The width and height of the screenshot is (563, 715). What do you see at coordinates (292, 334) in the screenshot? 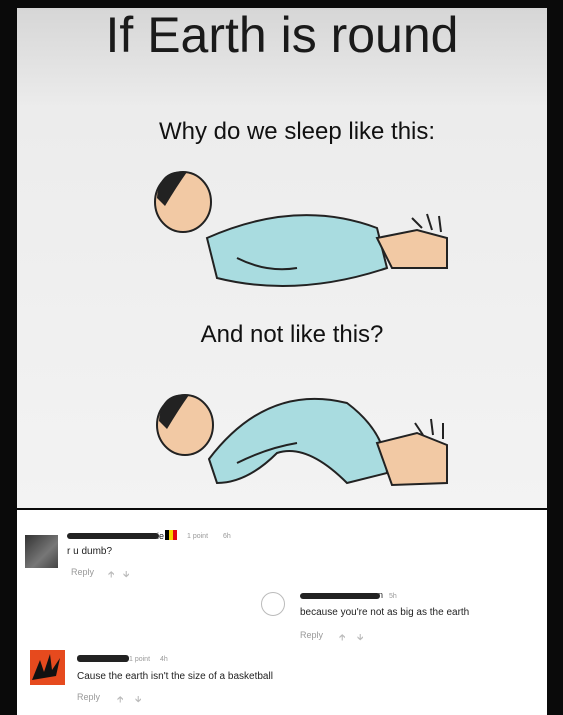
I see `meme-question-two: And not like this?` at bounding box center [292, 334].